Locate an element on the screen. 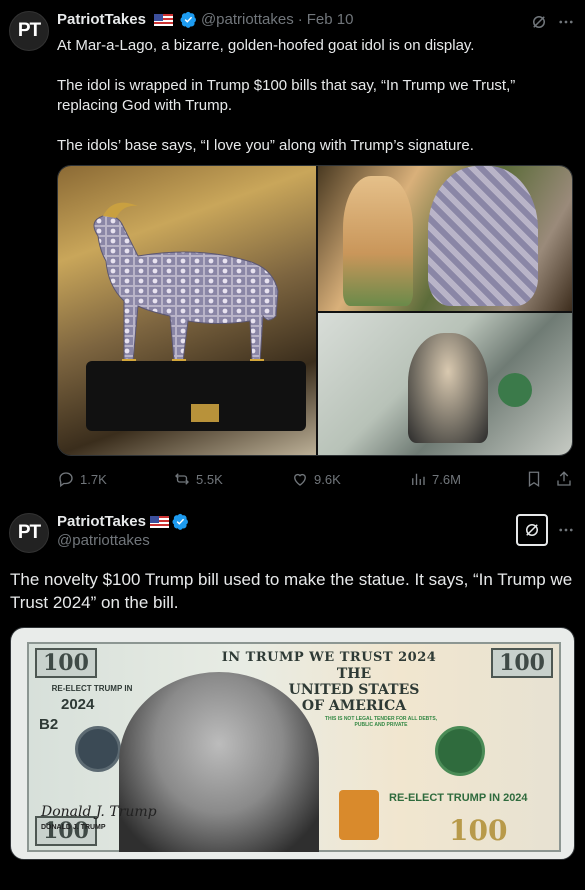 This screenshot has height=890, width=585. bookmark-icon is located at coordinates (534, 479).